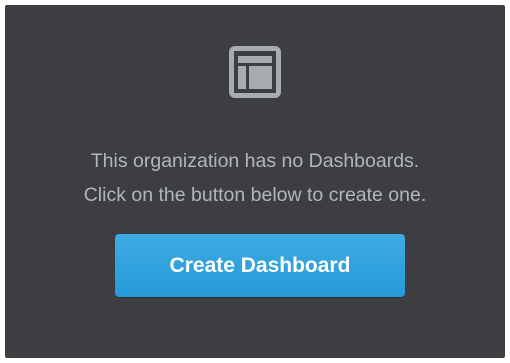 The image size is (510, 363). What do you see at coordinates (255, 161) in the screenshot?
I see `empty-state-message-line-1: This organization has no Dashboards.` at bounding box center [255, 161].